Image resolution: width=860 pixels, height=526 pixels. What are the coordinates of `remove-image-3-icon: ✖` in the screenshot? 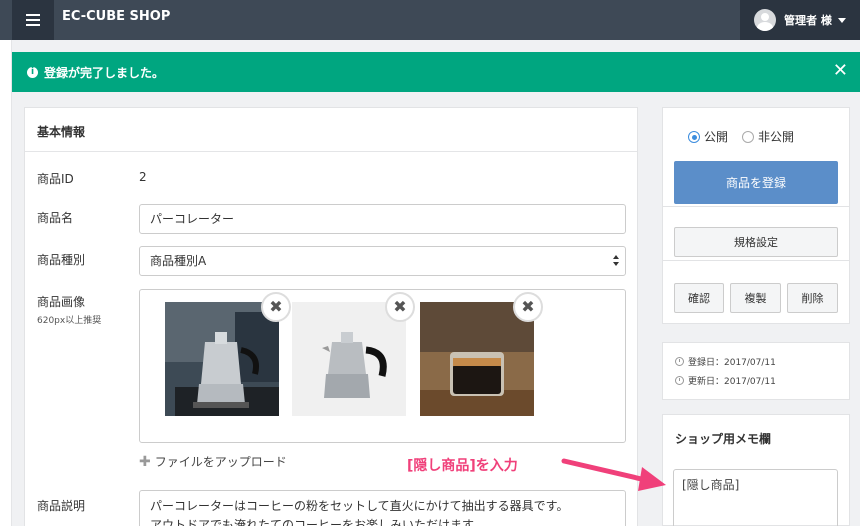 It's located at (528, 307).